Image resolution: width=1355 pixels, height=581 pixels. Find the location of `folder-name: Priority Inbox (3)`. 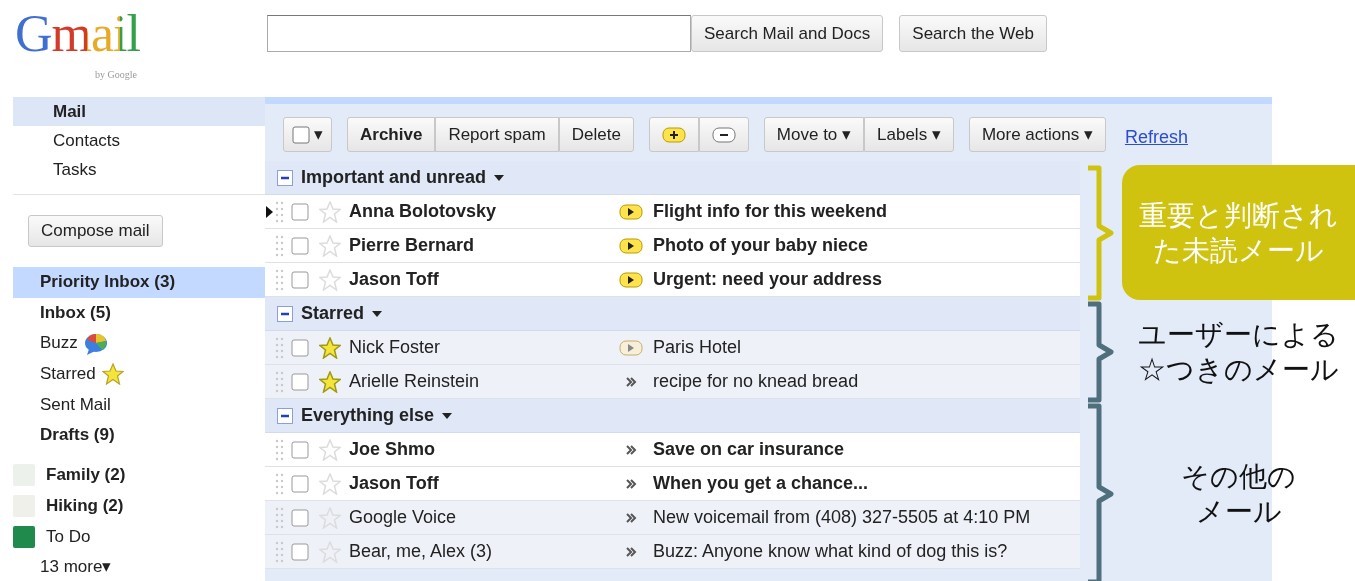

folder-name: Priority Inbox (3) is located at coordinates (108, 282).